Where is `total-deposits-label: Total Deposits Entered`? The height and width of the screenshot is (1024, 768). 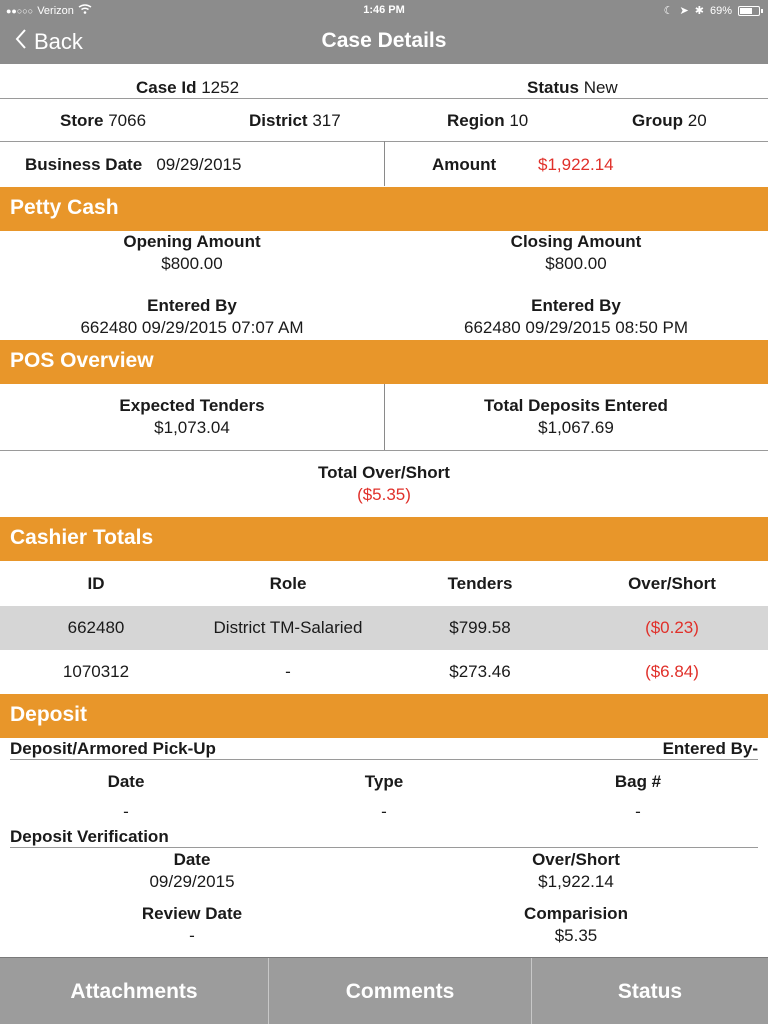 total-deposits-label: Total Deposits Entered is located at coordinates (576, 405).